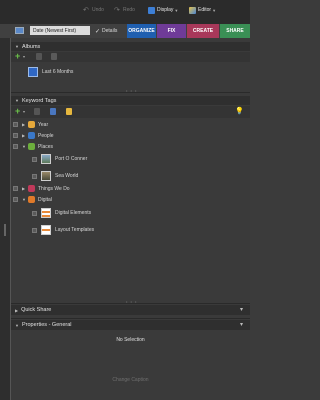  Describe the element at coordinates (31, 46) in the screenshot. I see `albums-title: Albums` at that location.